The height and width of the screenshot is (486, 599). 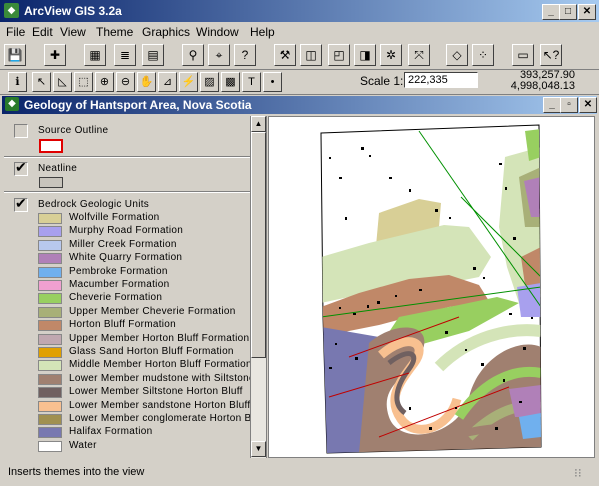 What do you see at coordinates (160, 405) in the screenshot?
I see `legend-label: Lower Member sandstone Horton Bluff` at bounding box center [160, 405].